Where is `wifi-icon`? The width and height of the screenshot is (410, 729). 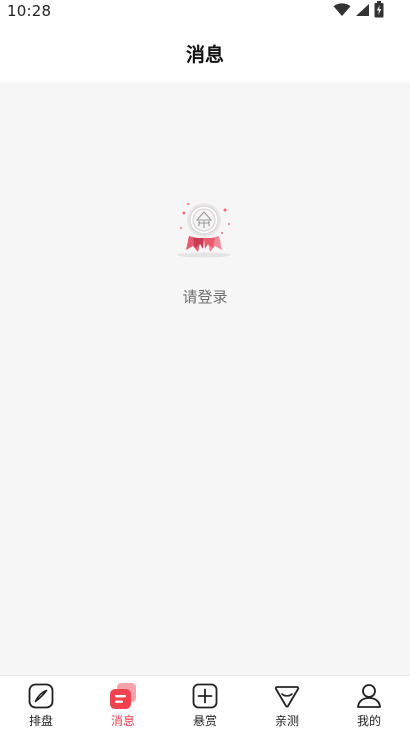
wifi-icon is located at coordinates (342, 11).